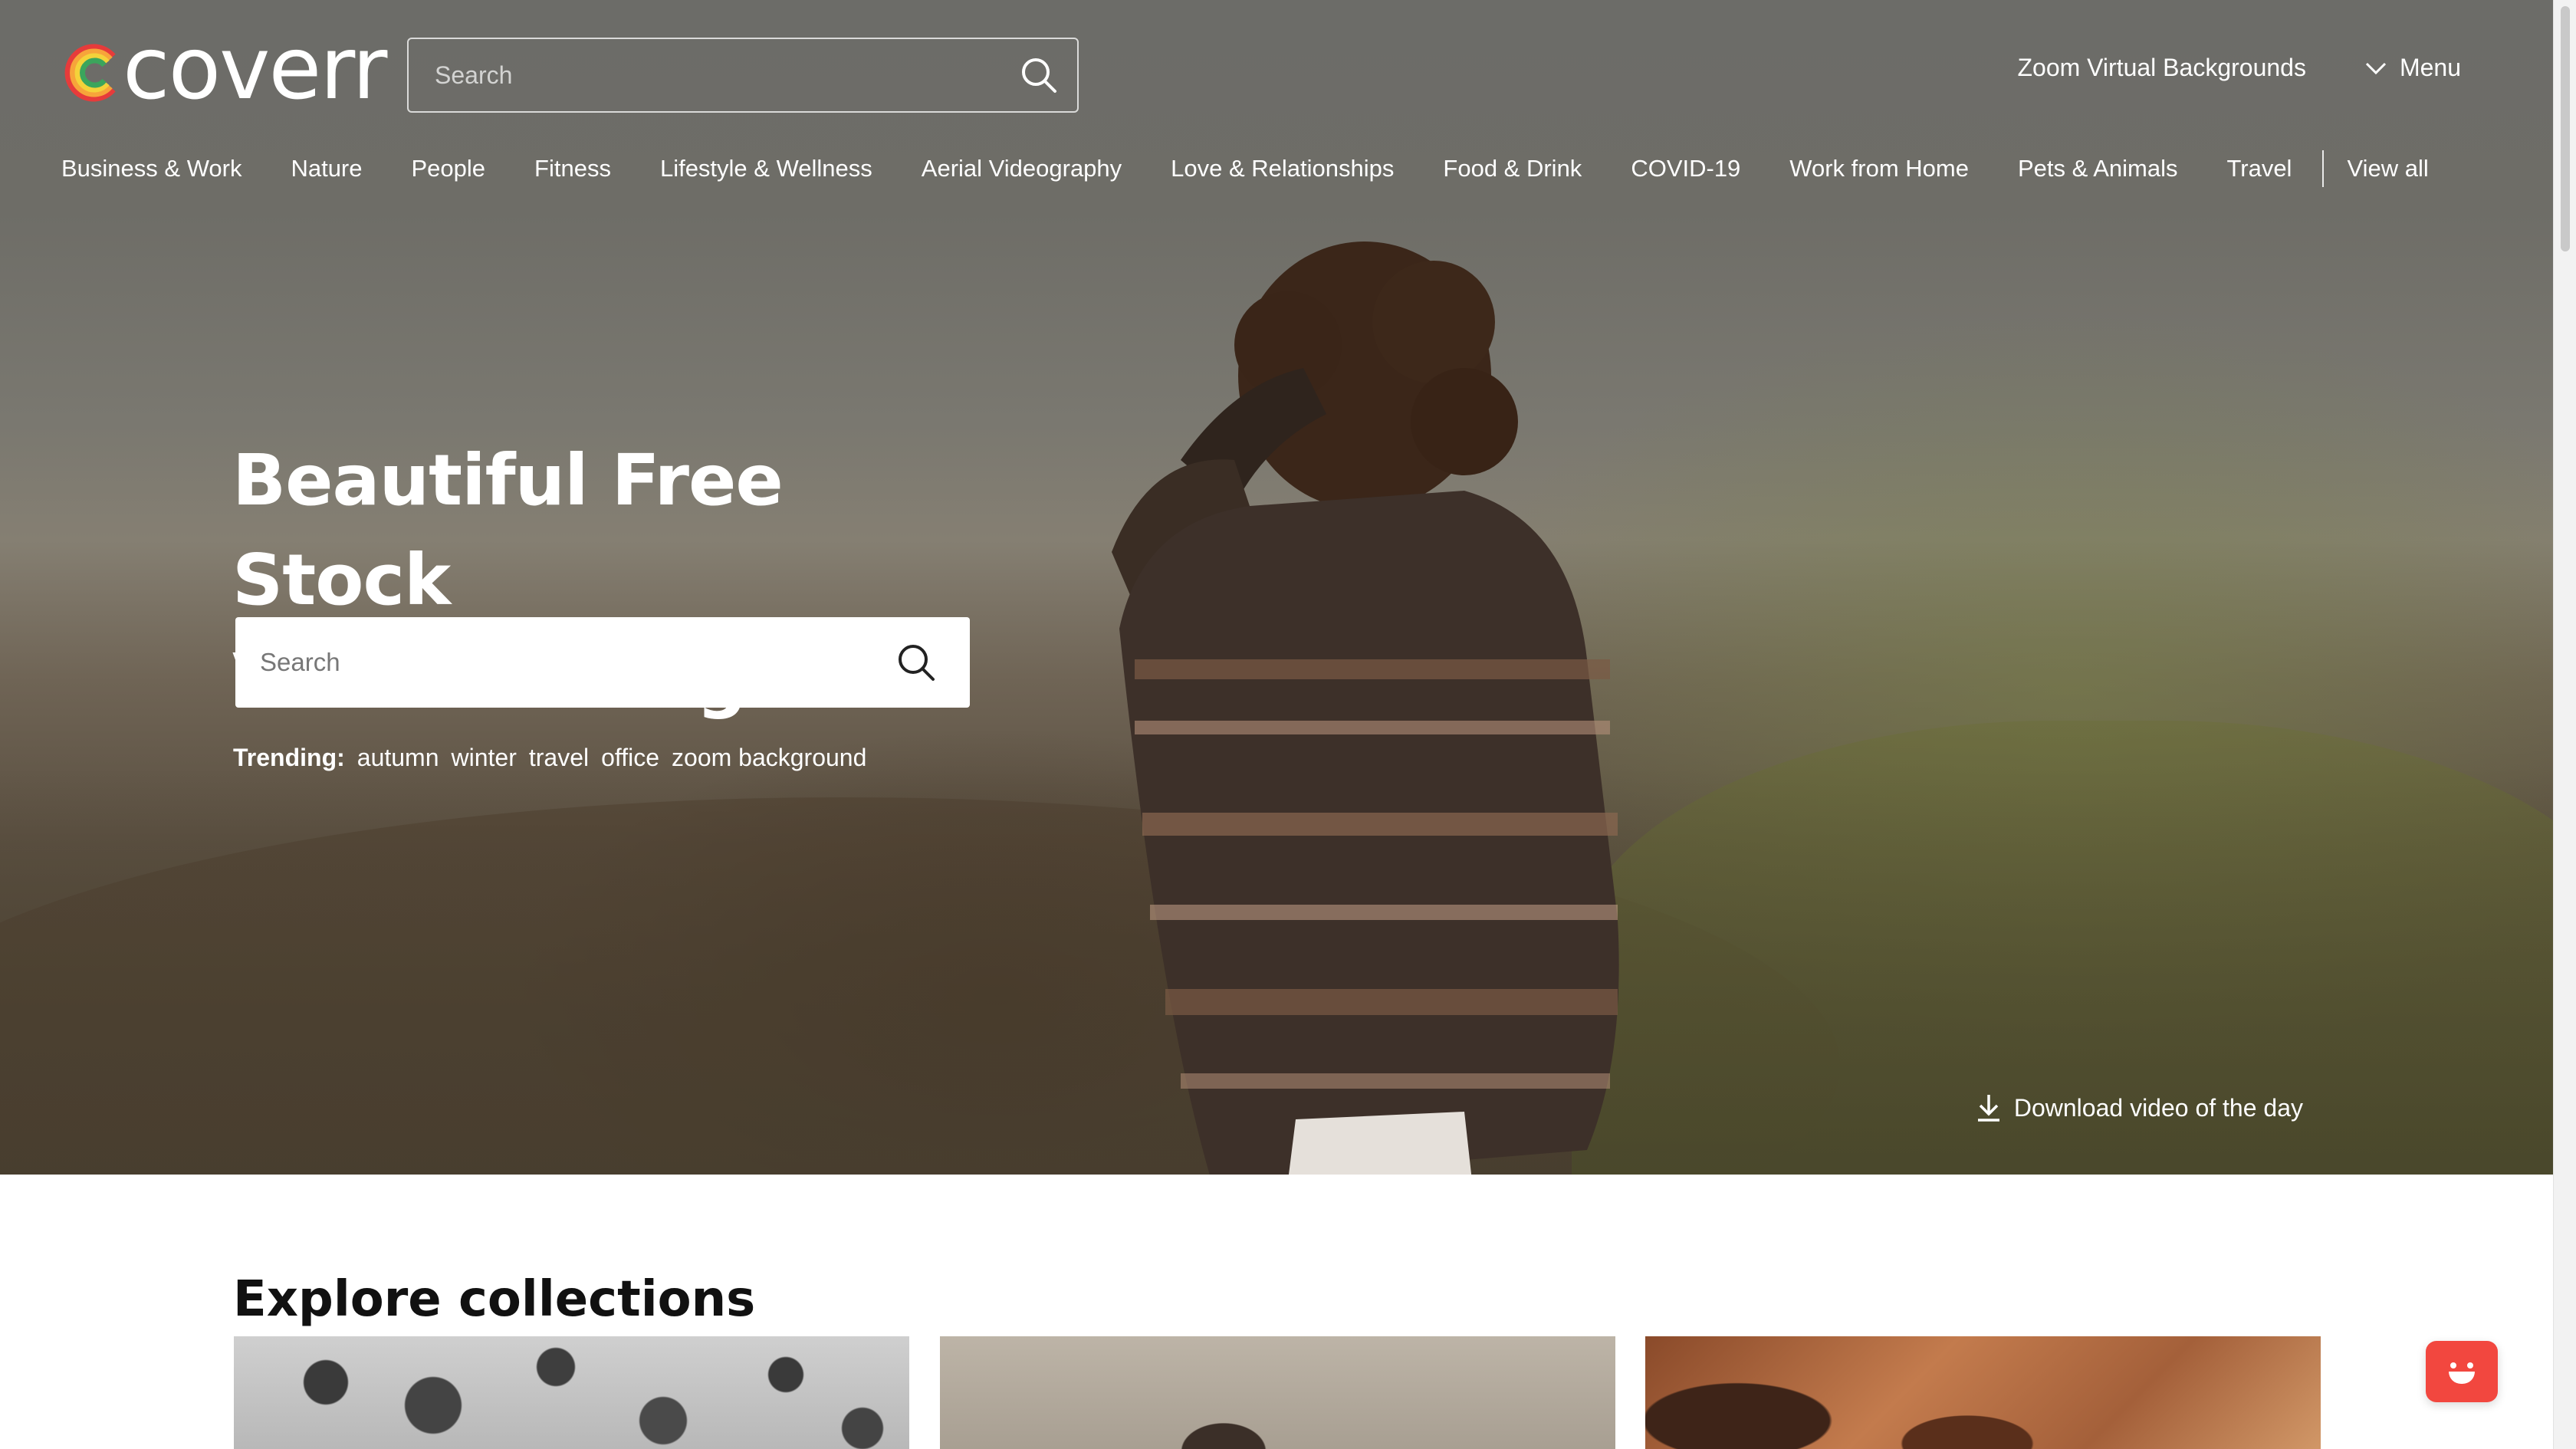 The image size is (2576, 1449). What do you see at coordinates (1282, 169) in the screenshot?
I see `category-love-relationships: Love & Relationships` at bounding box center [1282, 169].